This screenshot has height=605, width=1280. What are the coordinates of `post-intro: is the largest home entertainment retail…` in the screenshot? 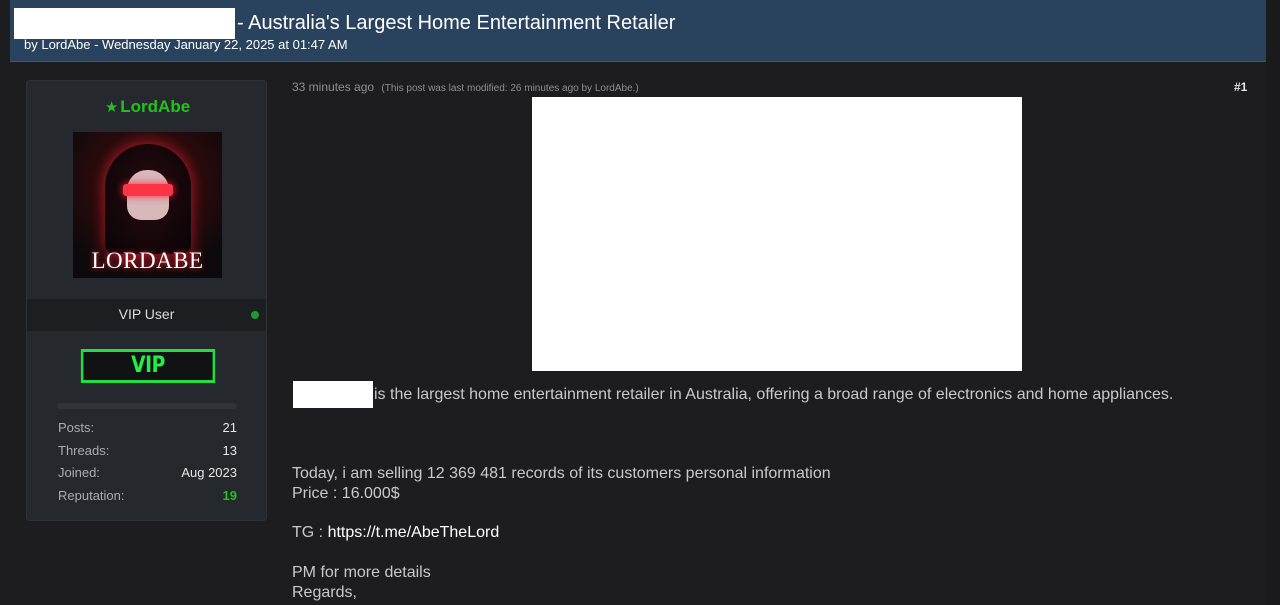 It's located at (774, 394).